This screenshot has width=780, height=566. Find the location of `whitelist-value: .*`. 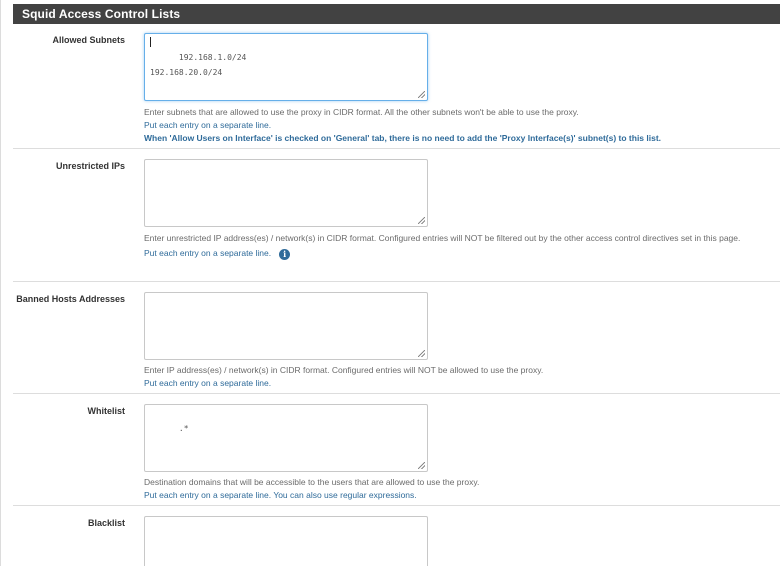

whitelist-value: .* is located at coordinates (183, 428).